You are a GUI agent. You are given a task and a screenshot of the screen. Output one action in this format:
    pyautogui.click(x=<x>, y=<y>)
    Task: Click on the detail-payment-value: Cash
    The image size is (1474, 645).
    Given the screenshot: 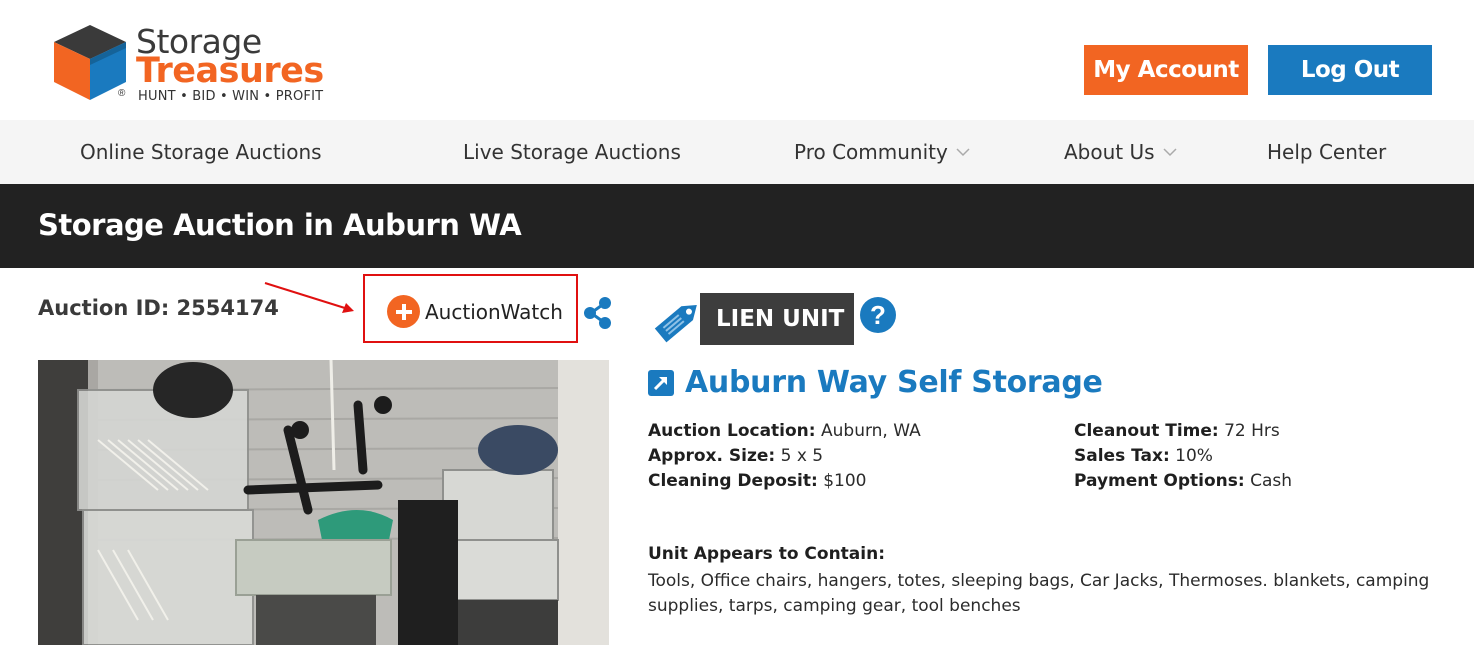 What is the action you would take?
    pyautogui.click(x=1271, y=481)
    